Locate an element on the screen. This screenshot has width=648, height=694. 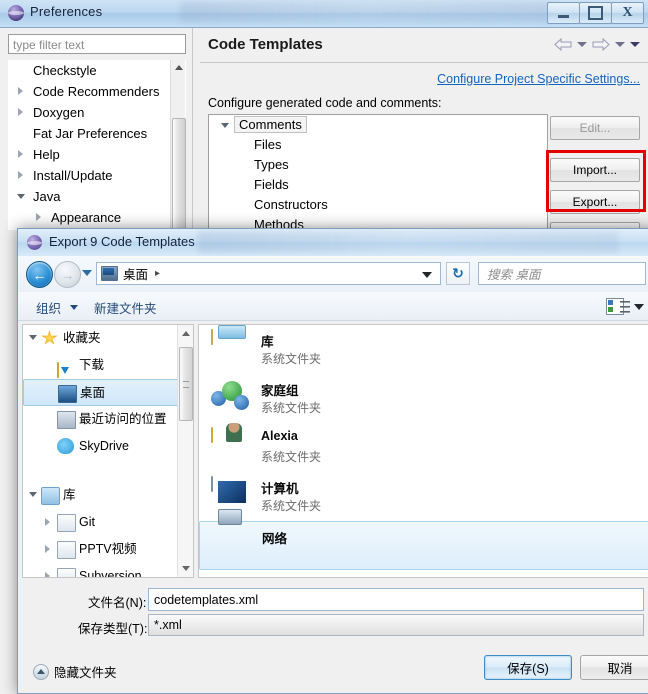
navigation-pane-scrollbar is located at coordinates (185, 451).